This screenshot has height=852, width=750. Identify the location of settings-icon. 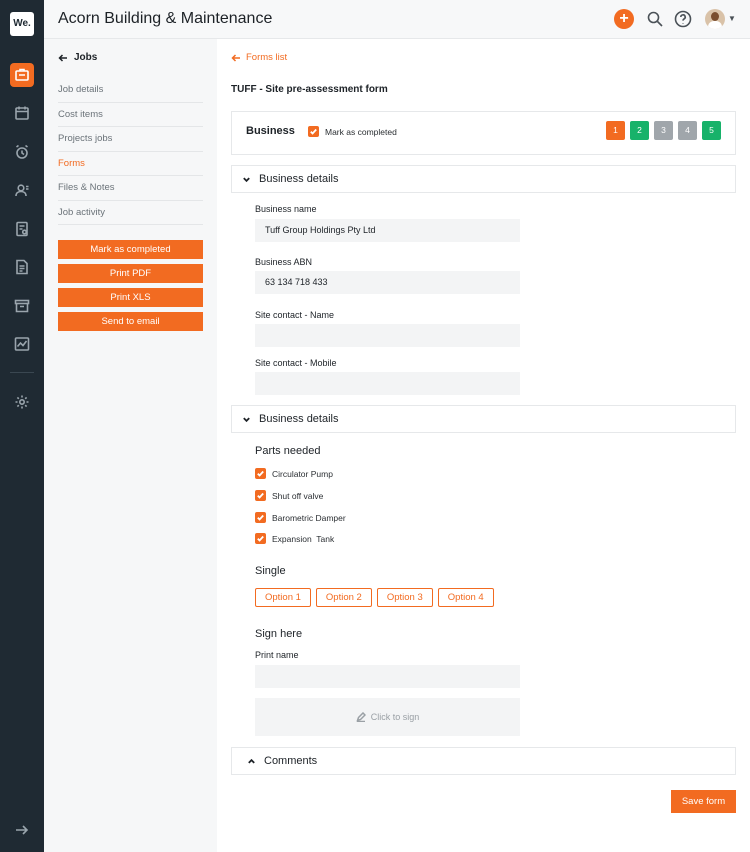
(22, 402).